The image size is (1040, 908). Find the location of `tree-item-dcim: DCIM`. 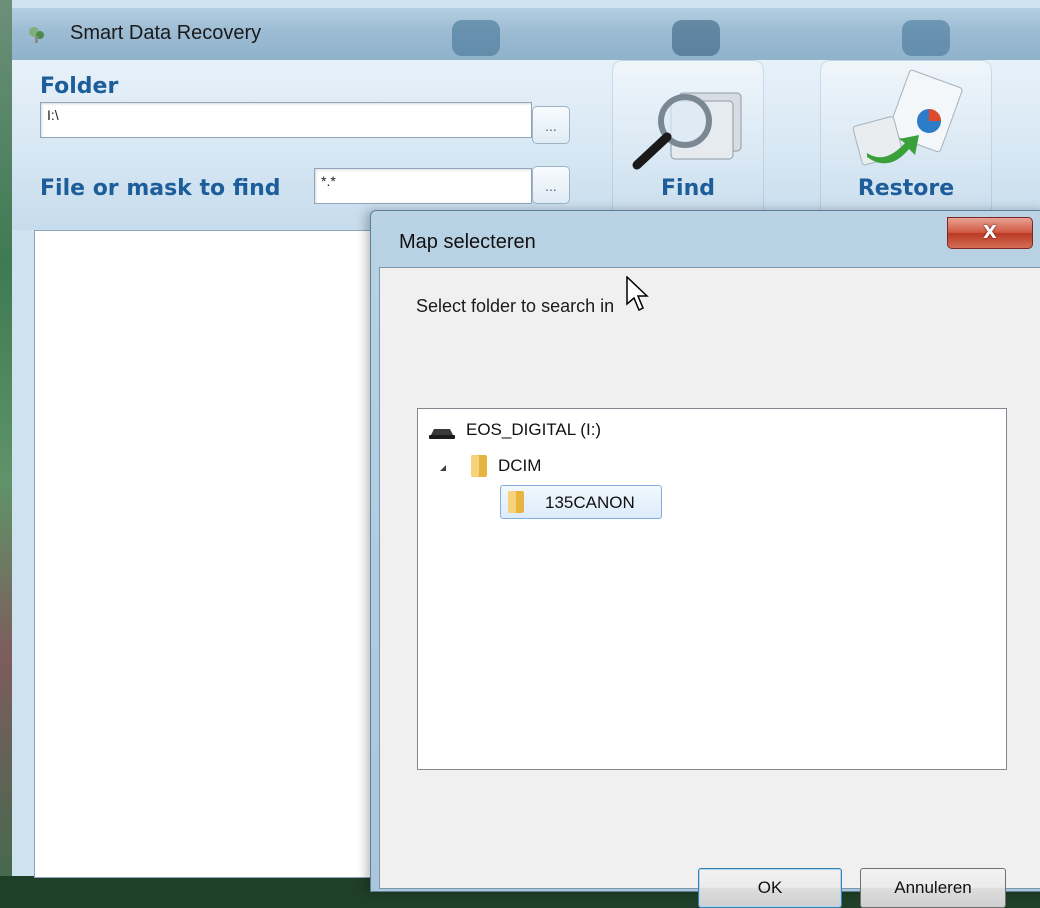

tree-item-dcim: DCIM is located at coordinates (528, 466).